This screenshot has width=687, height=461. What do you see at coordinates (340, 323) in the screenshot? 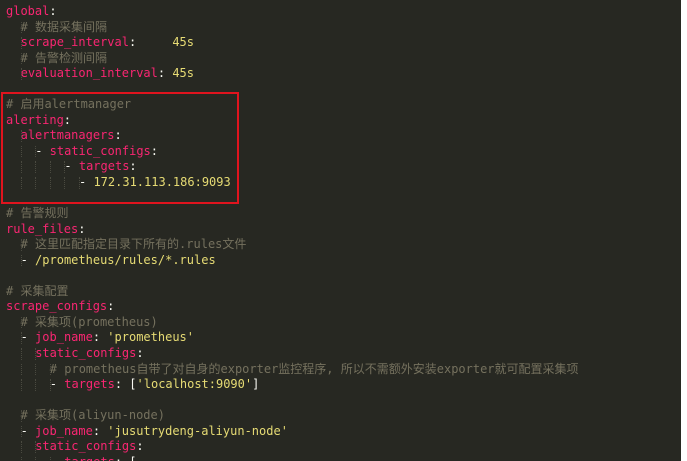
I see `code-line: # 采集项(prometheus)` at bounding box center [340, 323].